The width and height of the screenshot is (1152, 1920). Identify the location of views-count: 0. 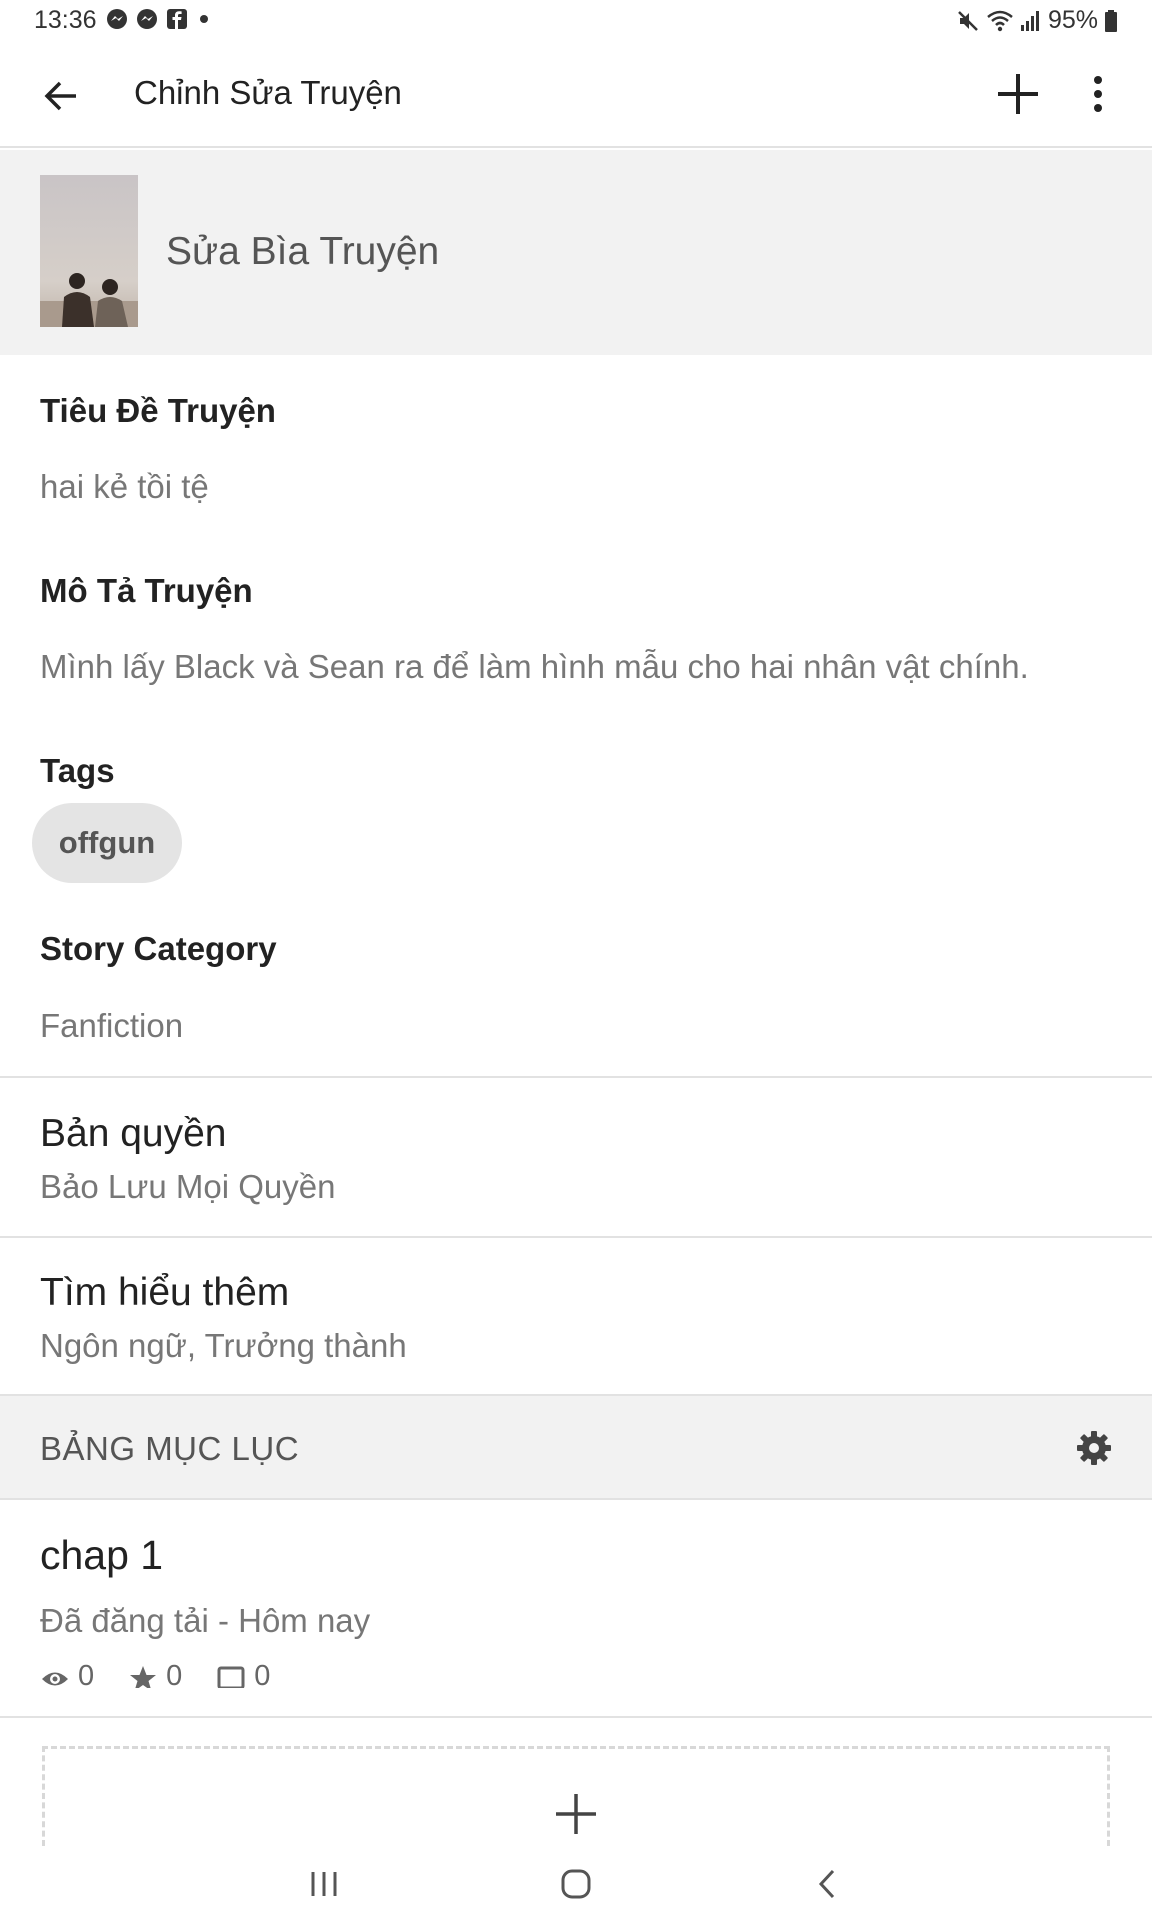
(86, 1674).